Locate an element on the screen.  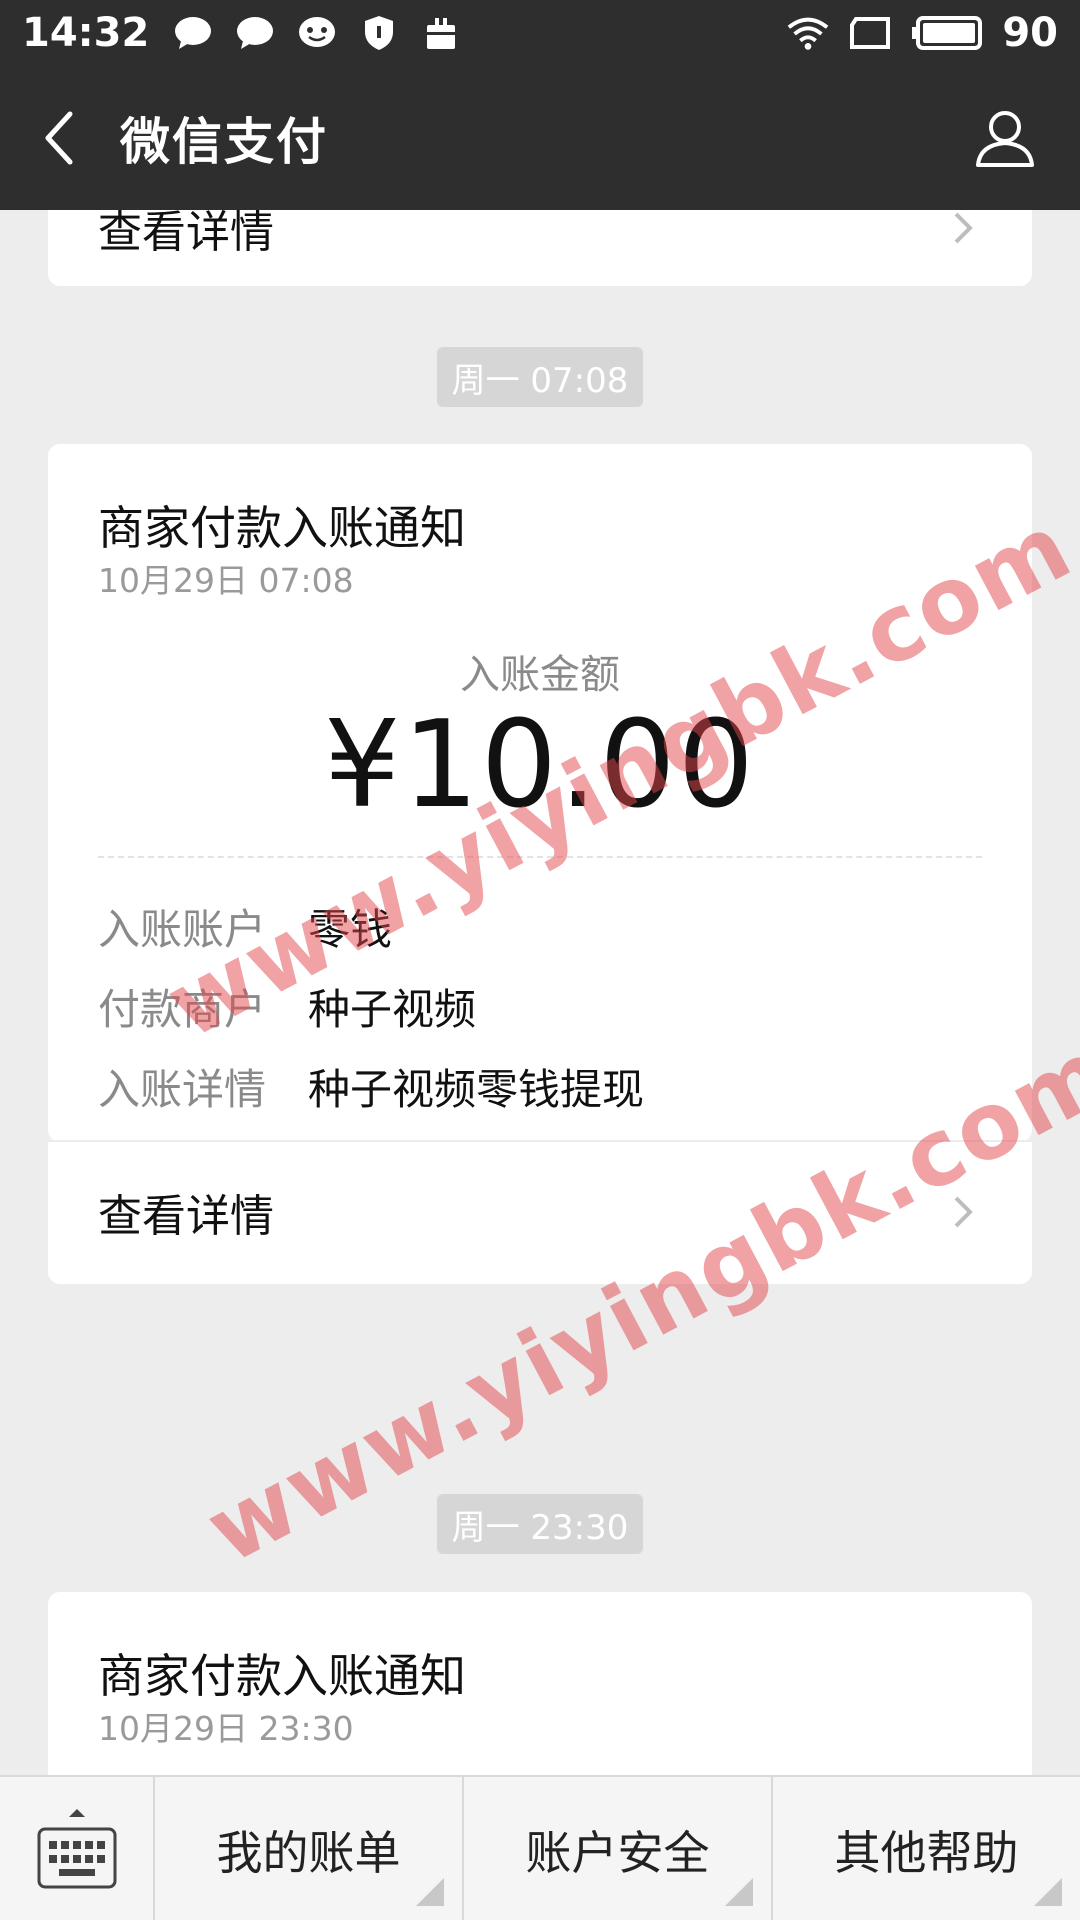
menu-label: 账户安全 is located at coordinates (617, 1852).